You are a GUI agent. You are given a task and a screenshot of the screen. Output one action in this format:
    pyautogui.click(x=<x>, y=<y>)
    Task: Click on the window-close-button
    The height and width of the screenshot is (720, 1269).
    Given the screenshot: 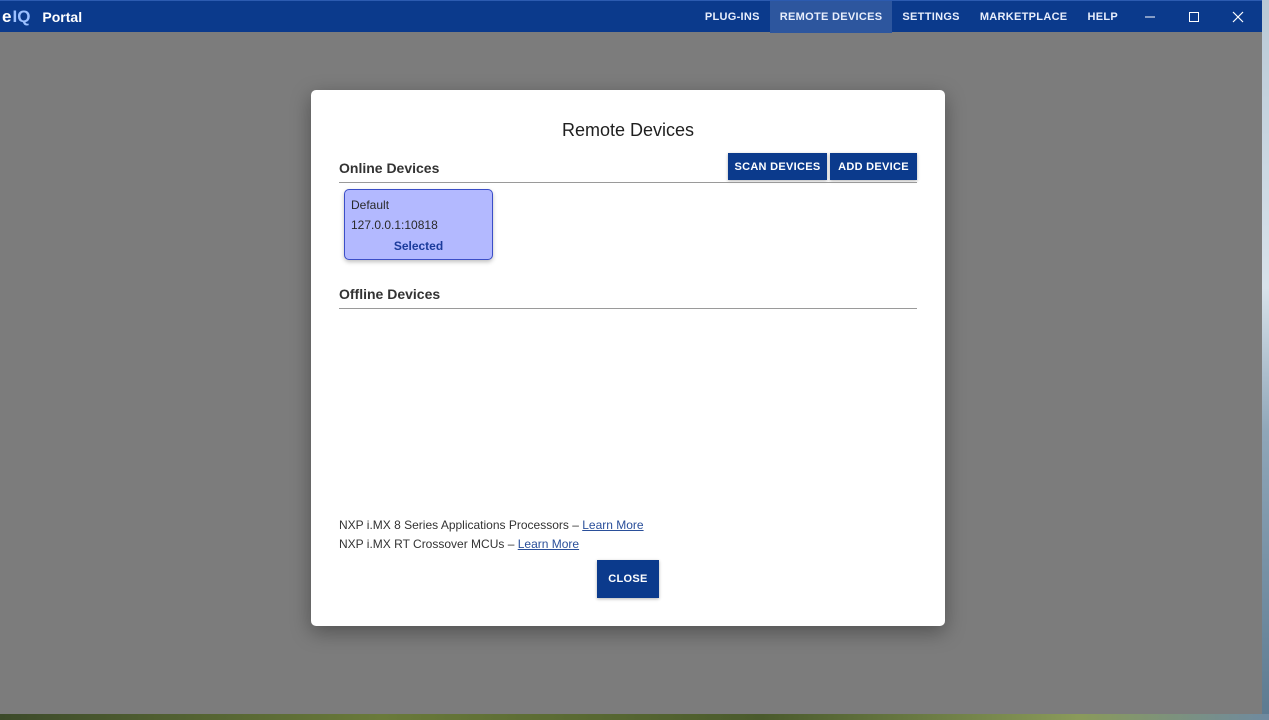 What is the action you would take?
    pyautogui.click(x=1238, y=17)
    